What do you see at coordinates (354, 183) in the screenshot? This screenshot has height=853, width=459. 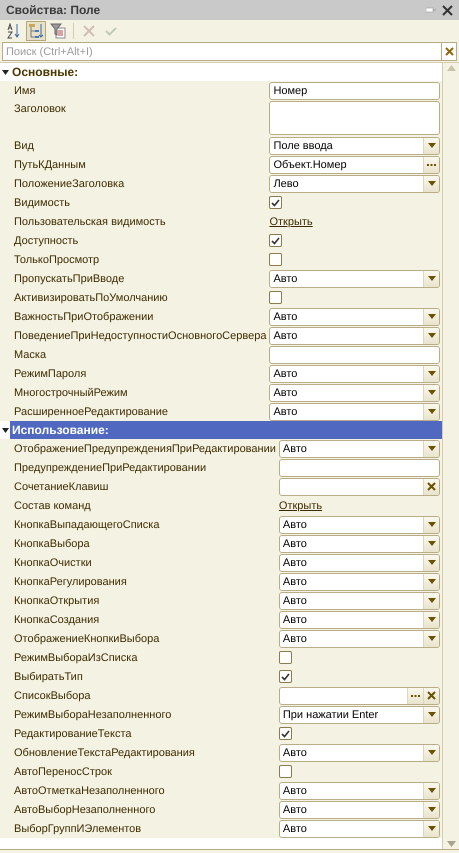 I see `dropdown-field: Лево` at bounding box center [354, 183].